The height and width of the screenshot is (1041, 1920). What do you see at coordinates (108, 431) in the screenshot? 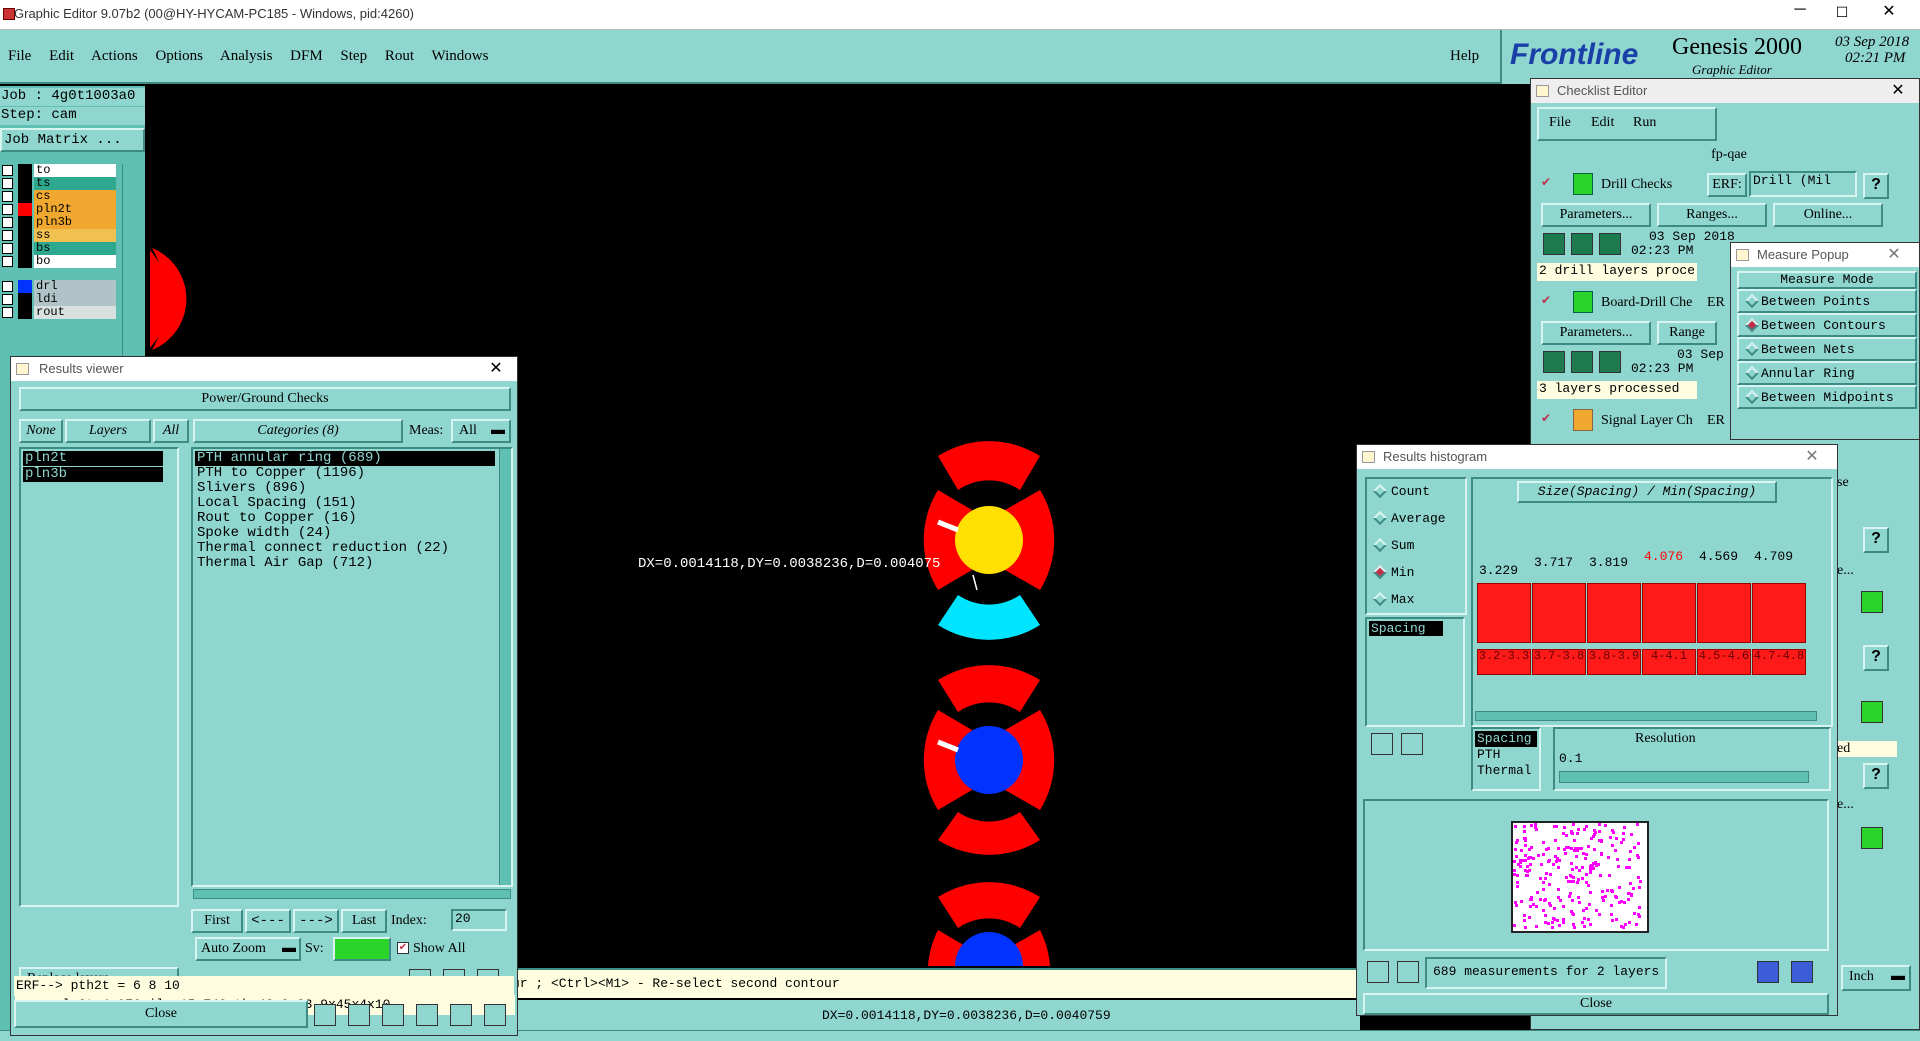
I see `rv-layers-button: Layers` at bounding box center [108, 431].